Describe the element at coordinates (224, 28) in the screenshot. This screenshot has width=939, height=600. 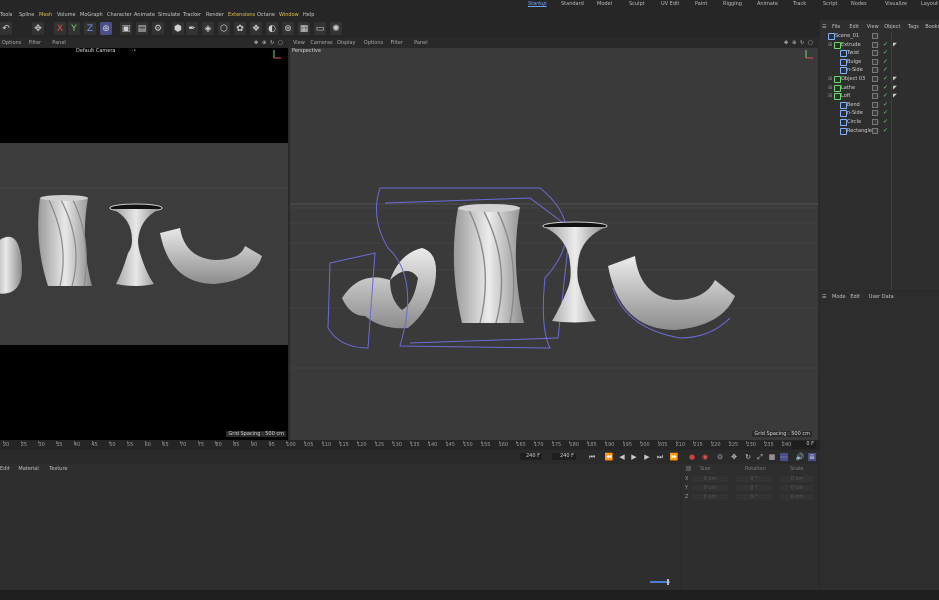
I see `extrude-generator-icon: ⬡` at that location.